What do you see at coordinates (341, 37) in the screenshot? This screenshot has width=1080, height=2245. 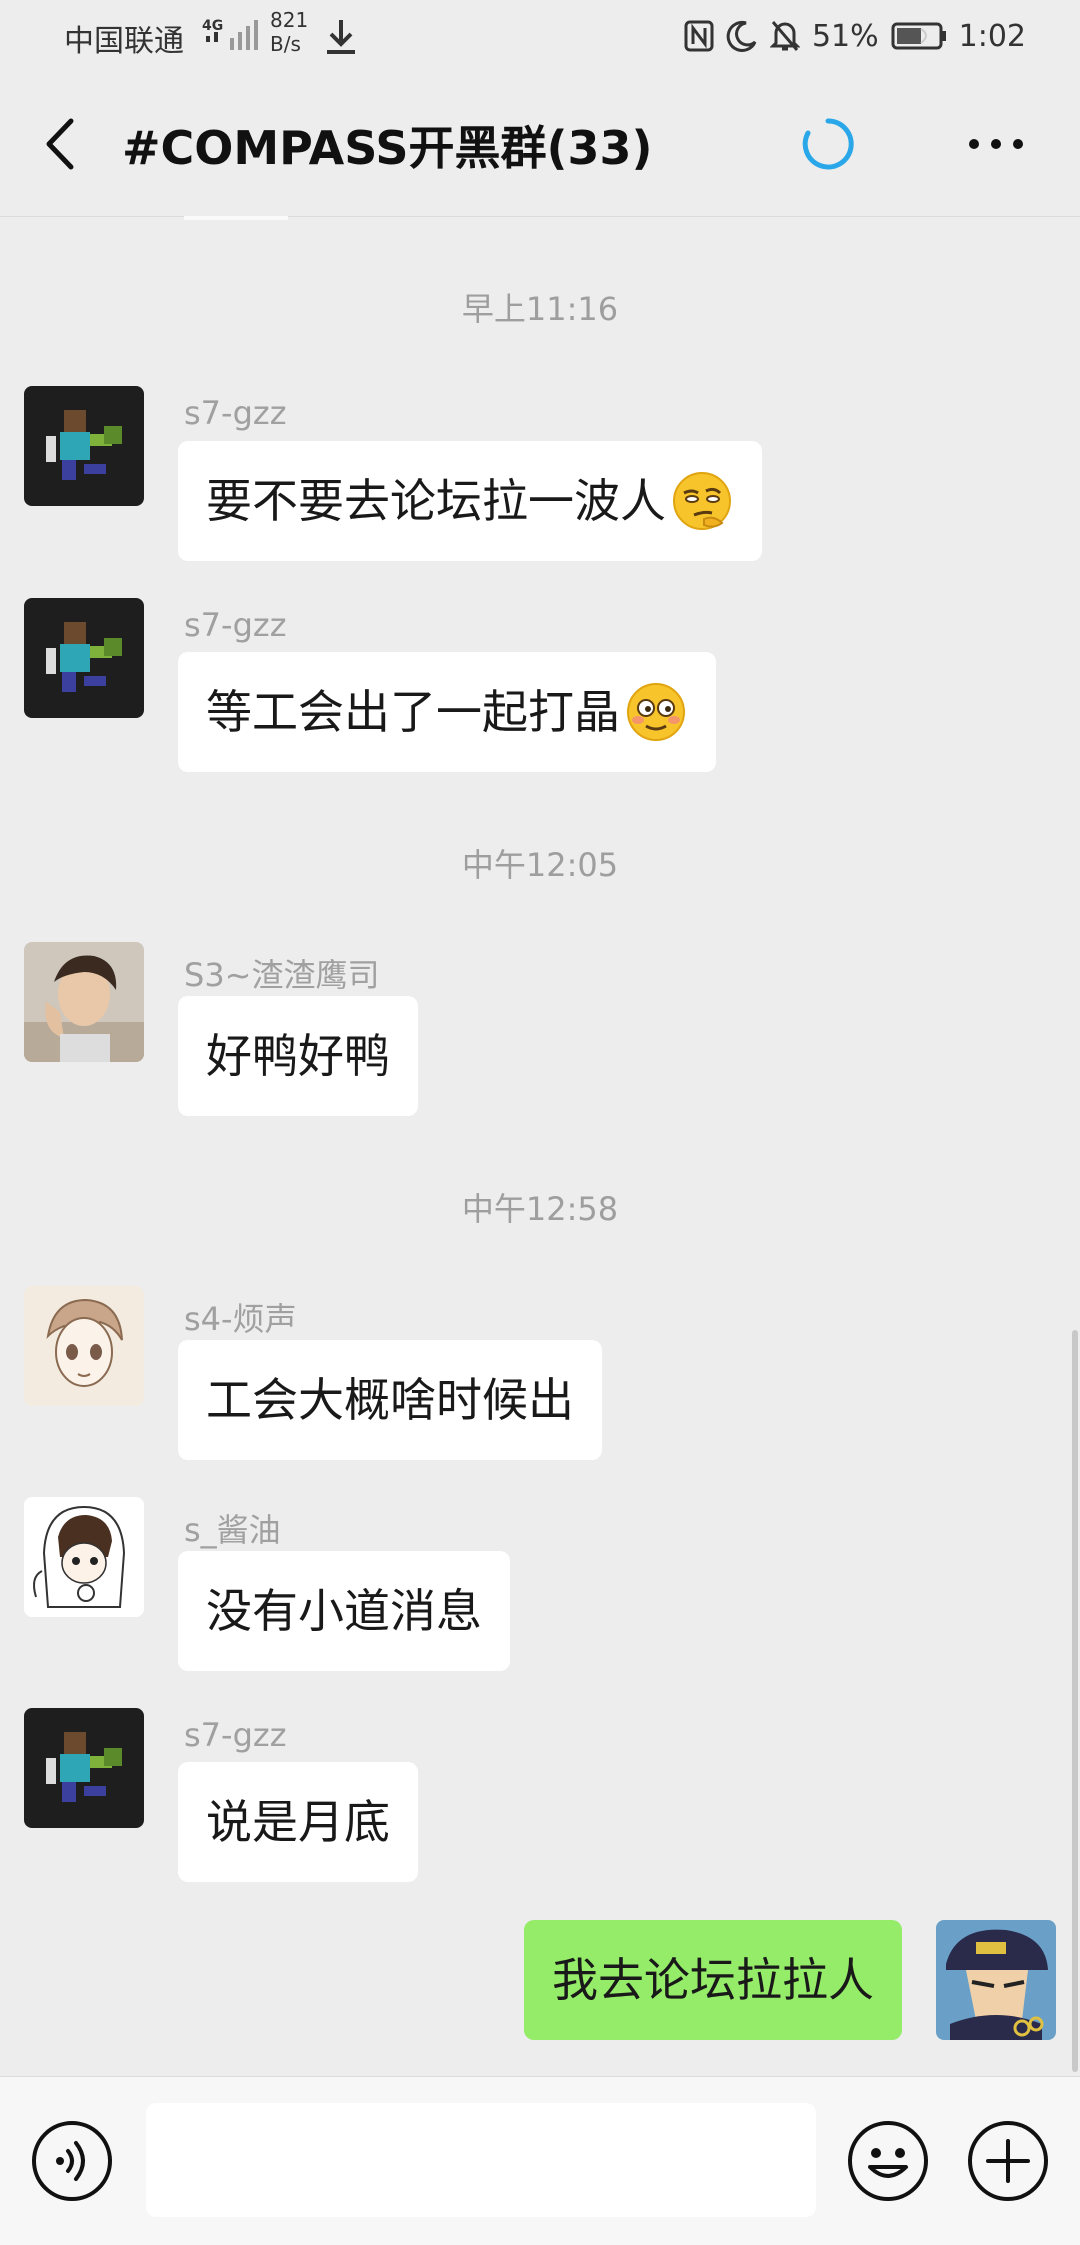 I see `download-icon` at bounding box center [341, 37].